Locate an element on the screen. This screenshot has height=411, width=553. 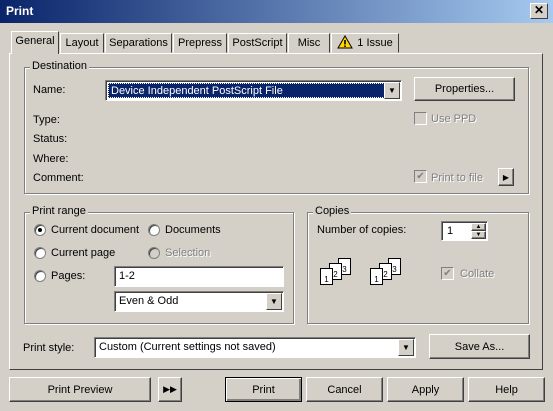
current-page-label: Current page is located at coordinates (83, 253).